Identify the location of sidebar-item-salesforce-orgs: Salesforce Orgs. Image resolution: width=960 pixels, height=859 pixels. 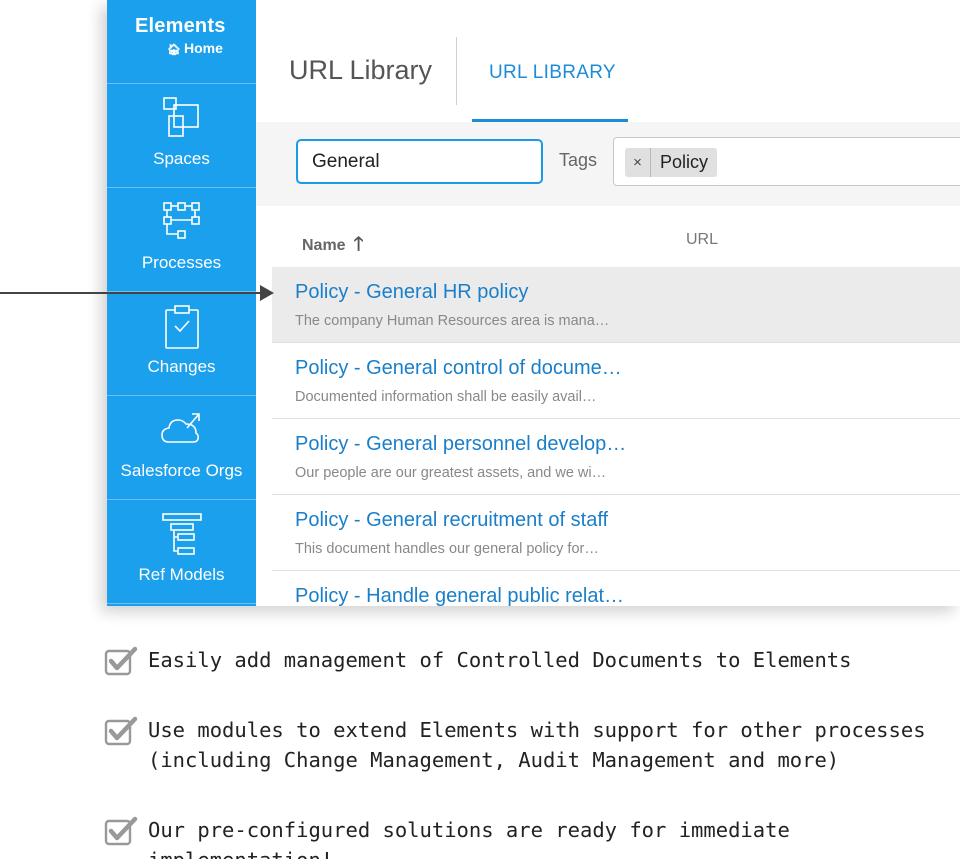
(181, 448).